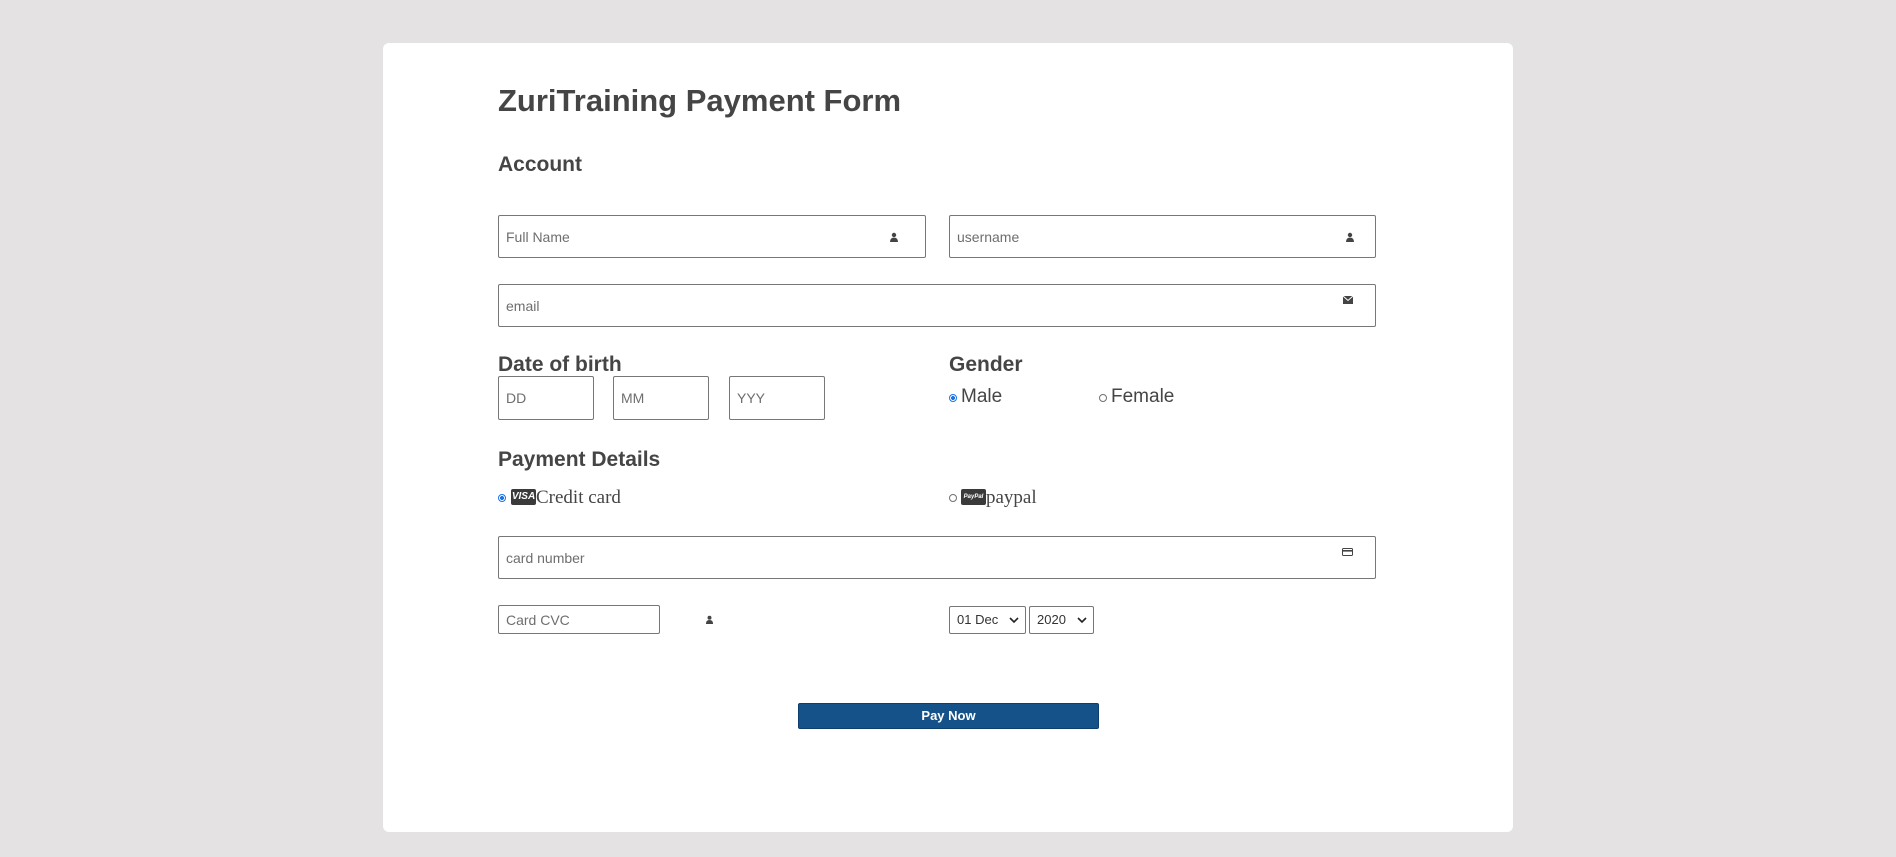 This screenshot has height=857, width=1896. I want to click on card-number-input, so click(937, 557).